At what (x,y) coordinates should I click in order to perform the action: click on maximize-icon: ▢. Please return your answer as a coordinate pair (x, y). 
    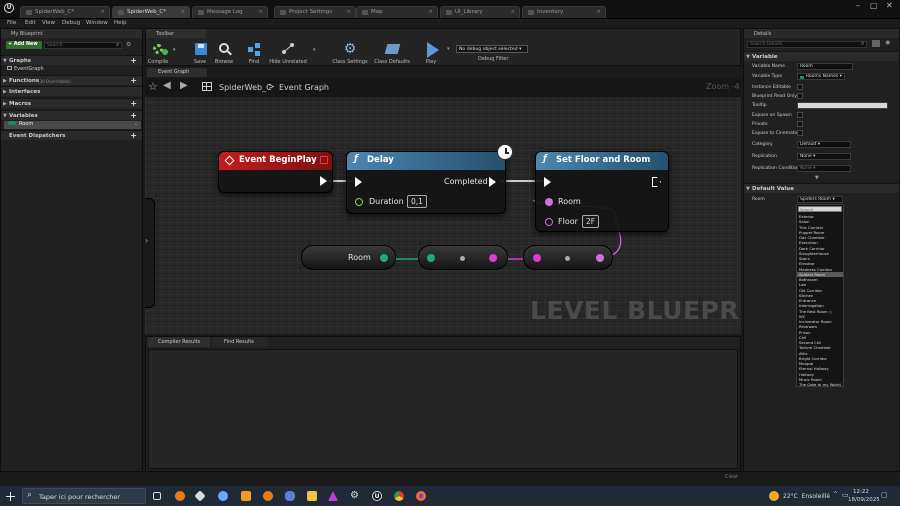
    Looking at the image, I should click on (874, 5).